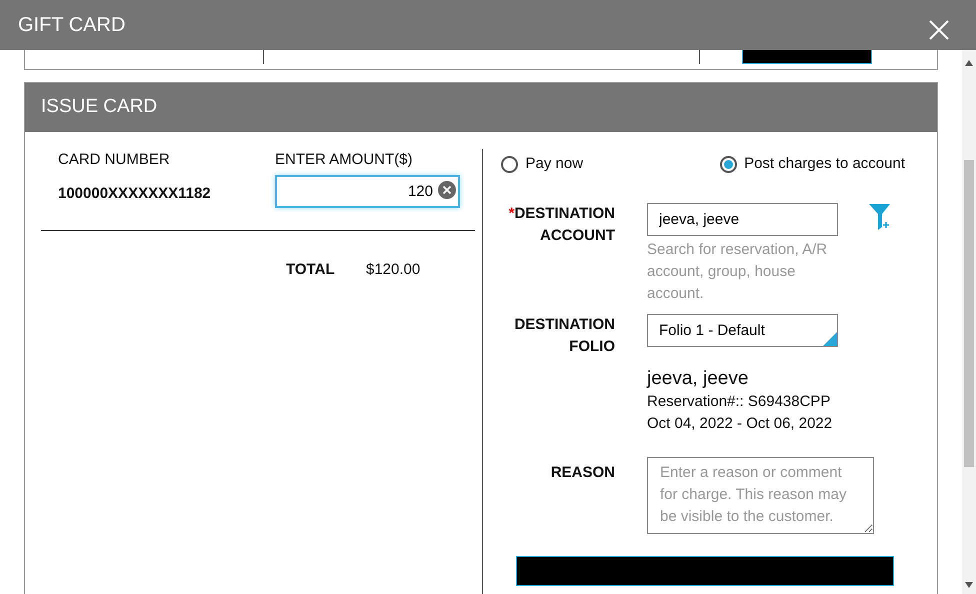 The width and height of the screenshot is (976, 594). Describe the element at coordinates (99, 107) in the screenshot. I see `panel-title: ISSUE CARD` at that location.